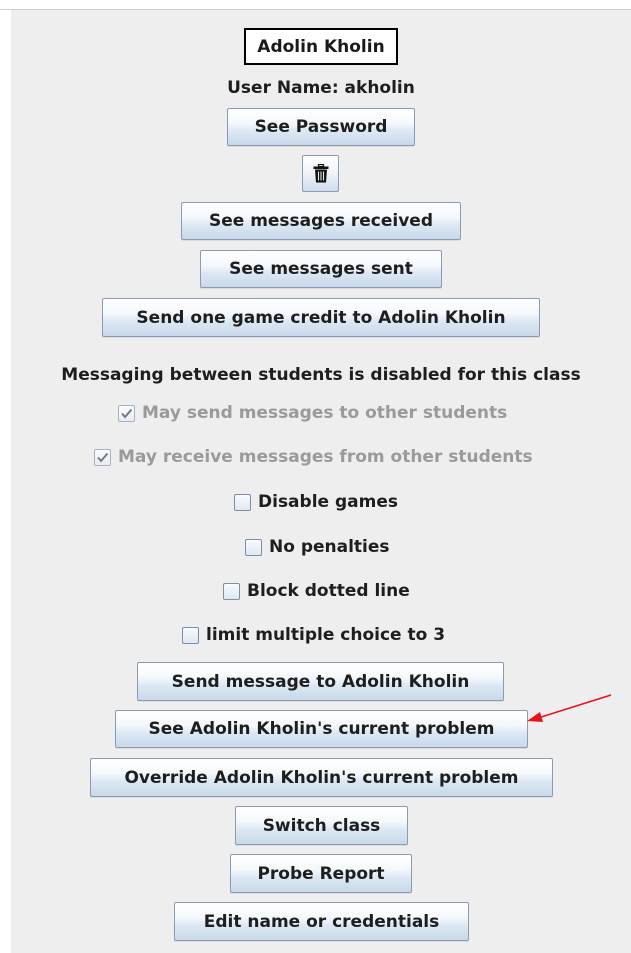 The width and height of the screenshot is (631, 953). What do you see at coordinates (321, 921) in the screenshot?
I see `edit-credentials-button: Edit name or credentials` at bounding box center [321, 921].